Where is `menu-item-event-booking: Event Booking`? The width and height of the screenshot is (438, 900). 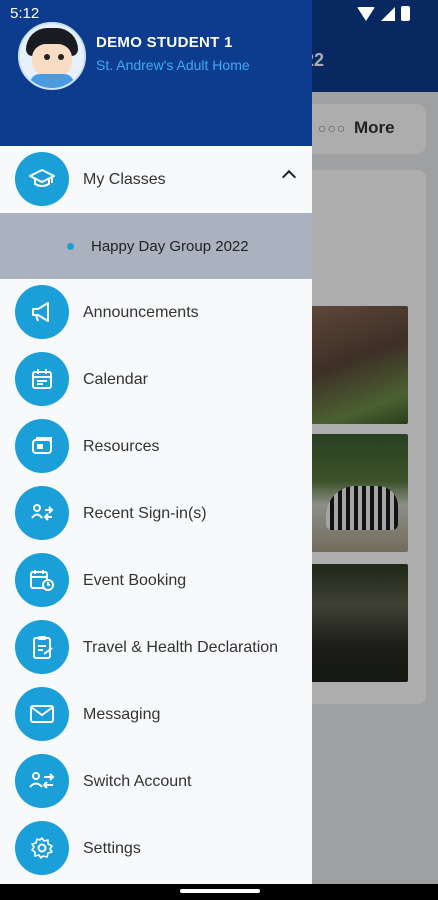 menu-item-event-booking: Event Booking is located at coordinates (156, 580).